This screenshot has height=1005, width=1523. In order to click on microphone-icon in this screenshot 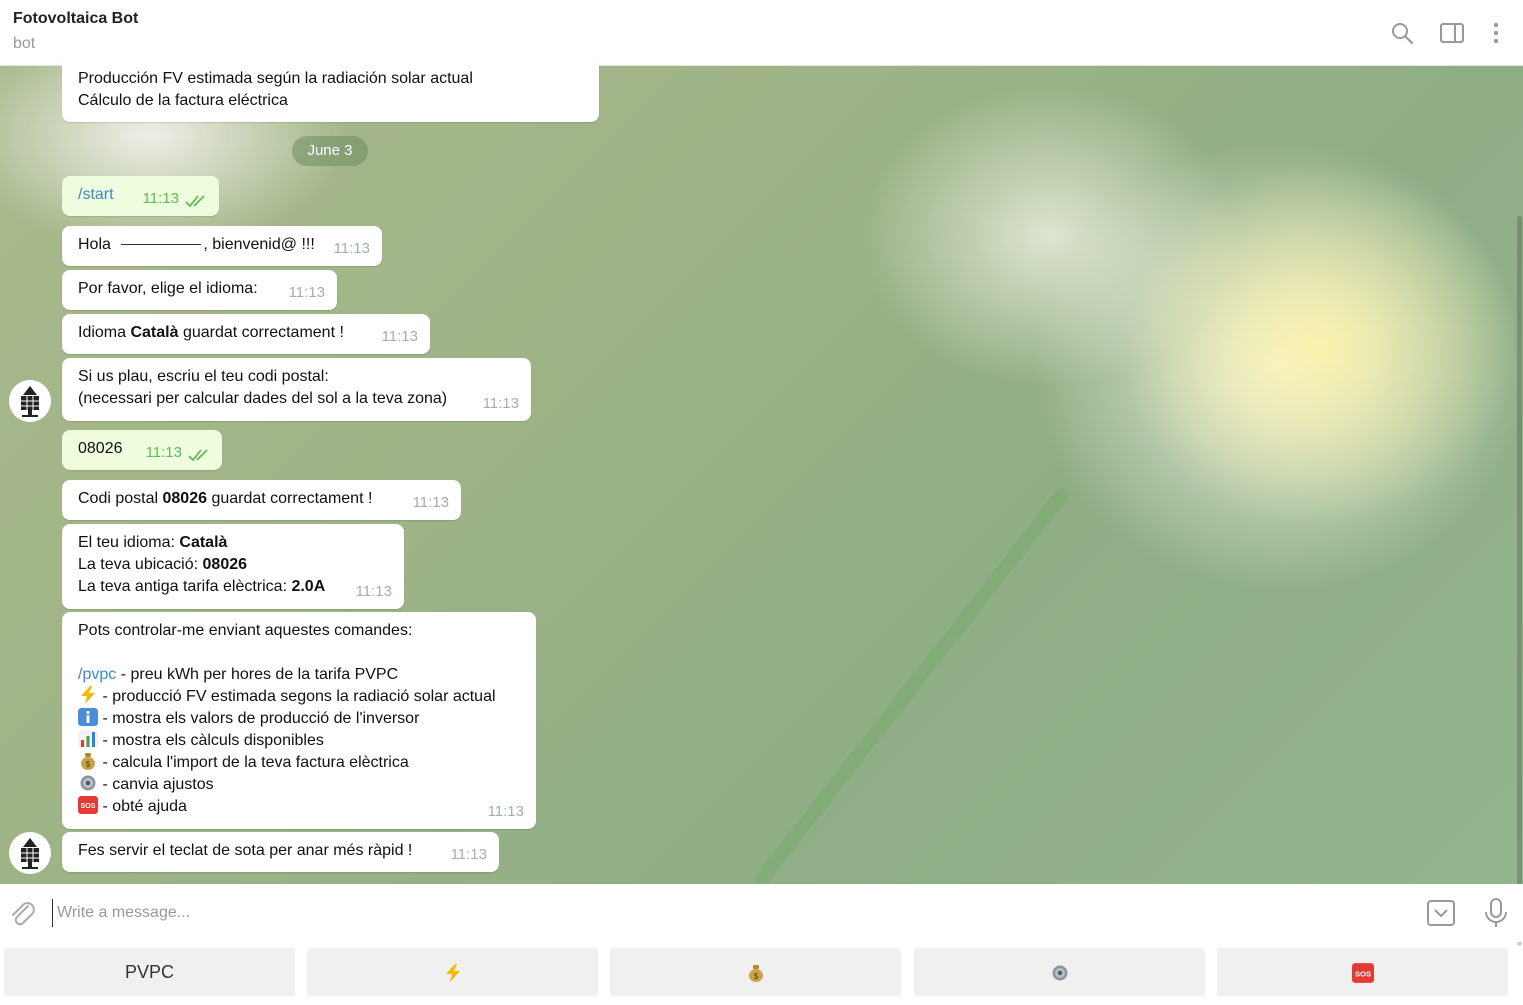, I will do `click(1496, 913)`.